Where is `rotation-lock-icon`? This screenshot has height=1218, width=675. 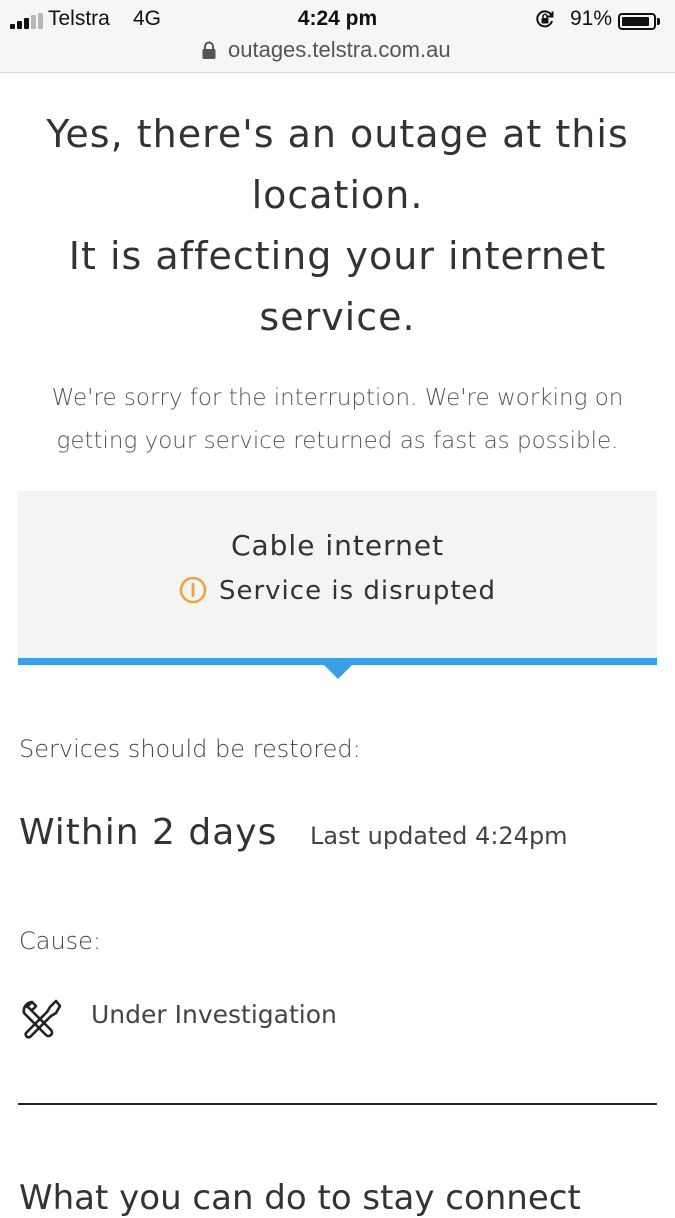 rotation-lock-icon is located at coordinates (545, 19).